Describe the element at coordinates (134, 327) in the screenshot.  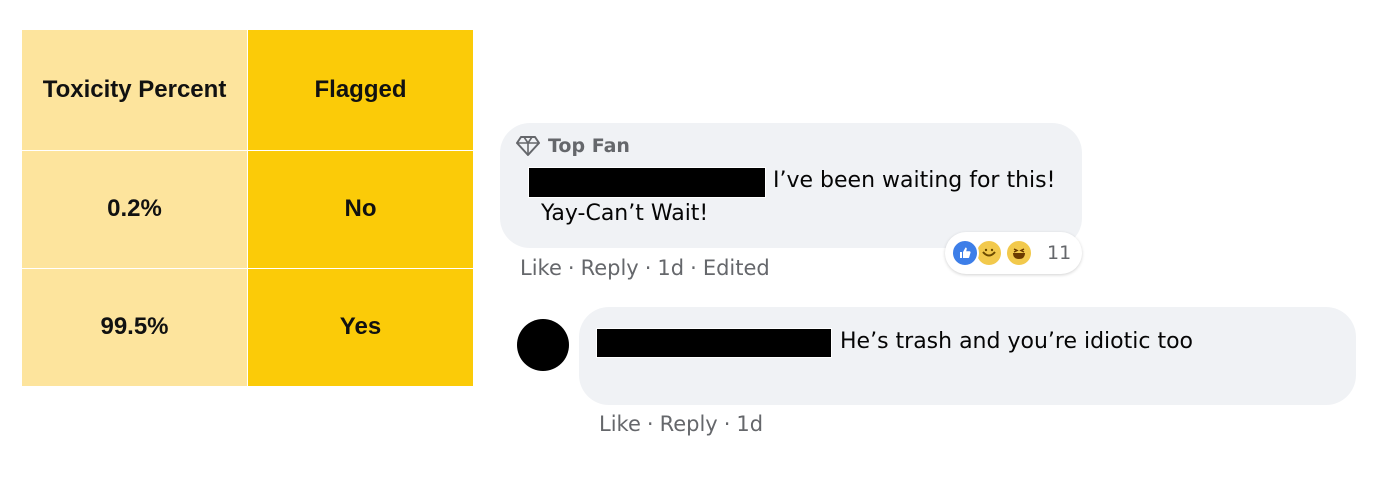
I see `cell-toxicity-row2: 99.5%` at that location.